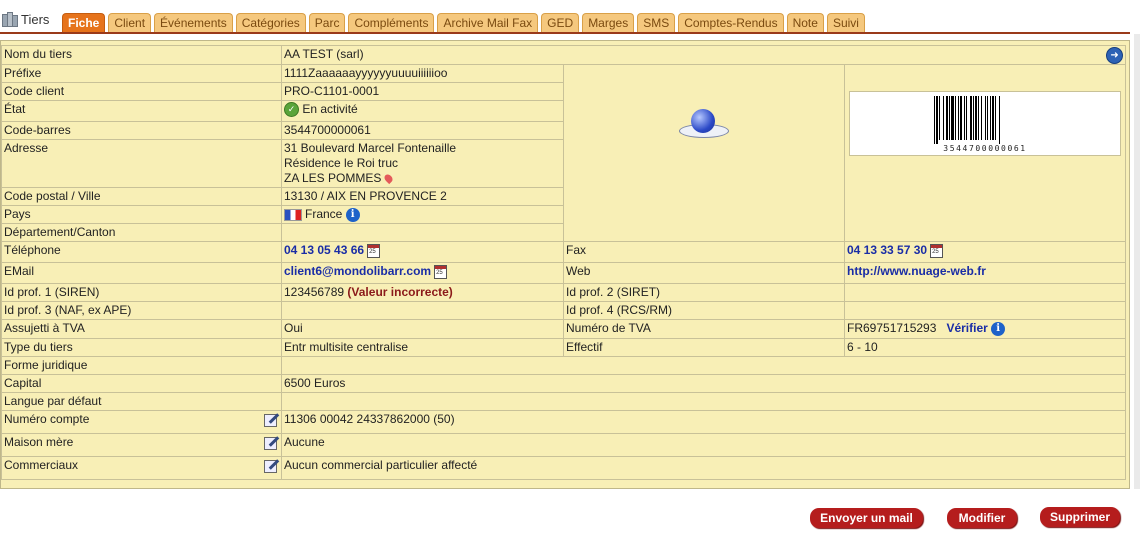  I want to click on field-label: Nom du tiers, so click(141, 55).